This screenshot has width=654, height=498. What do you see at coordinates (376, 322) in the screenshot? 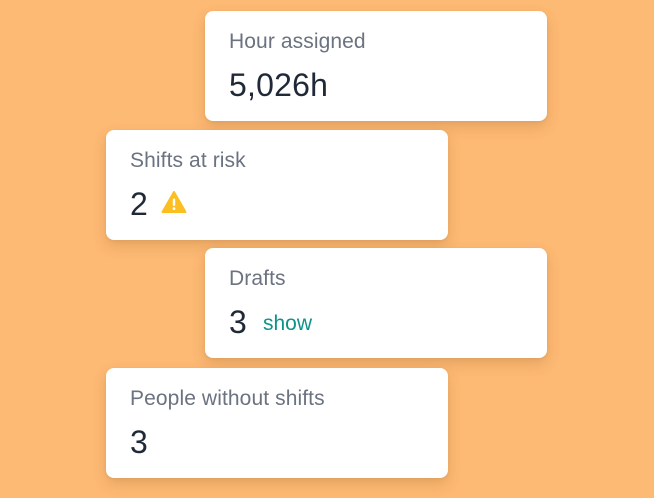
I see `card-value-row: 3 show` at bounding box center [376, 322].